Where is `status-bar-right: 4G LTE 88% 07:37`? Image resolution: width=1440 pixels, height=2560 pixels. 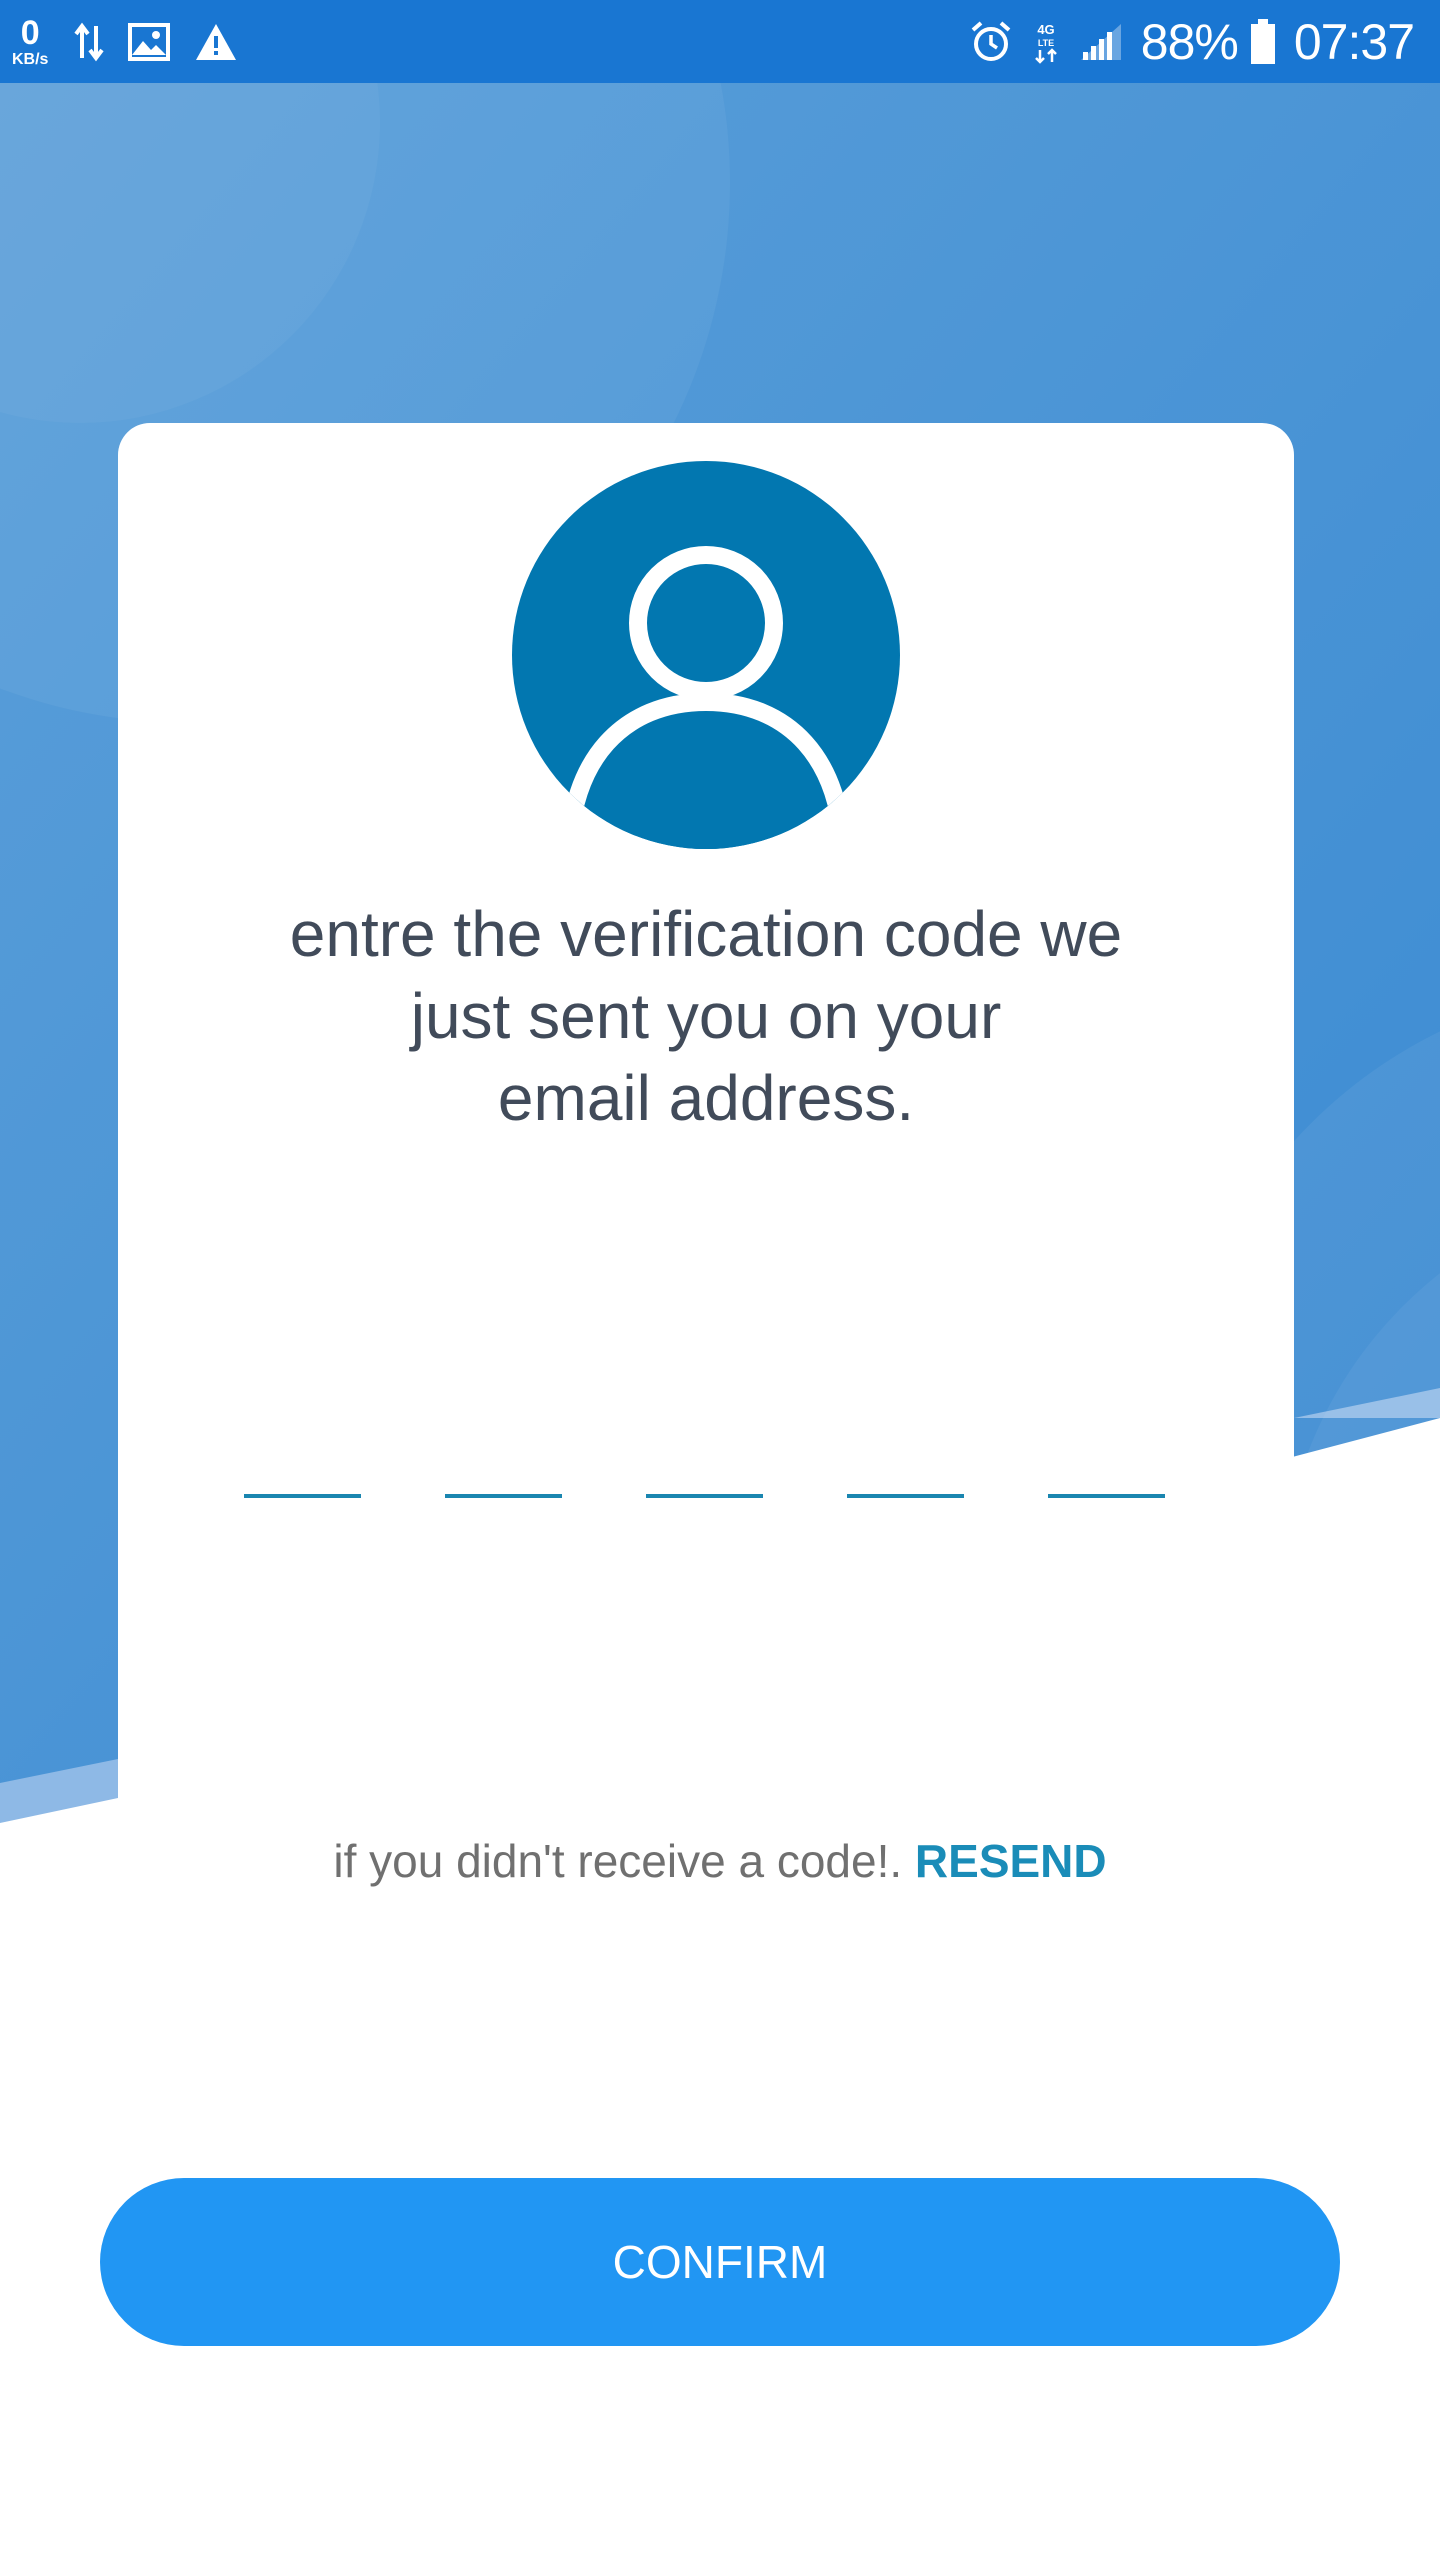 status-bar-right: 4G LTE 88% 07:37 is located at coordinates (1192, 41).